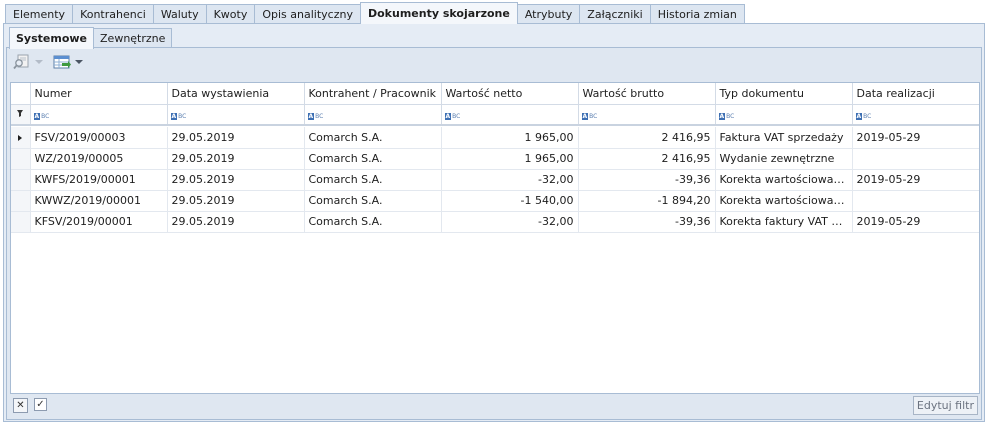  Describe the element at coordinates (784, 115) in the screenshot. I see `filter-cell-typ-dokumentu: A BC` at that location.